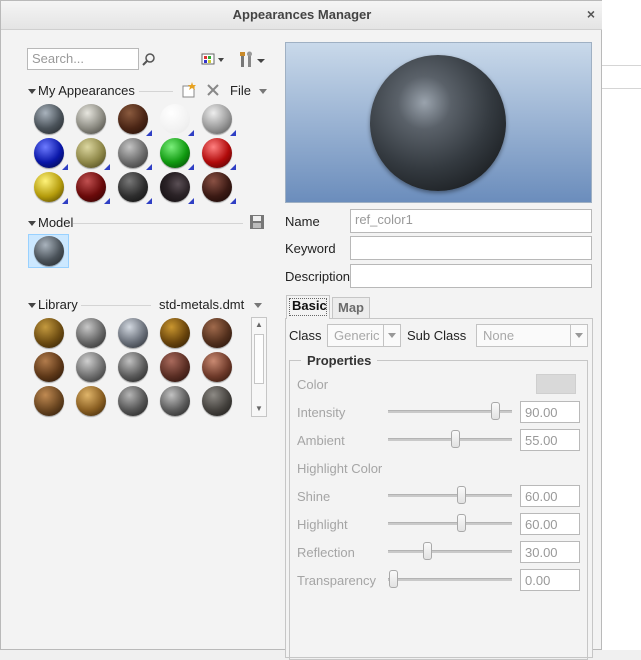  Describe the element at coordinates (339, 360) in the screenshot. I see `properties-group-label: Properties` at that location.